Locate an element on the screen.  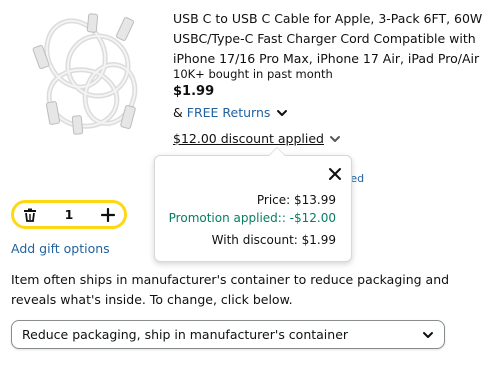
popover-with-discount-line: With discount: $1.99 is located at coordinates (273, 240).